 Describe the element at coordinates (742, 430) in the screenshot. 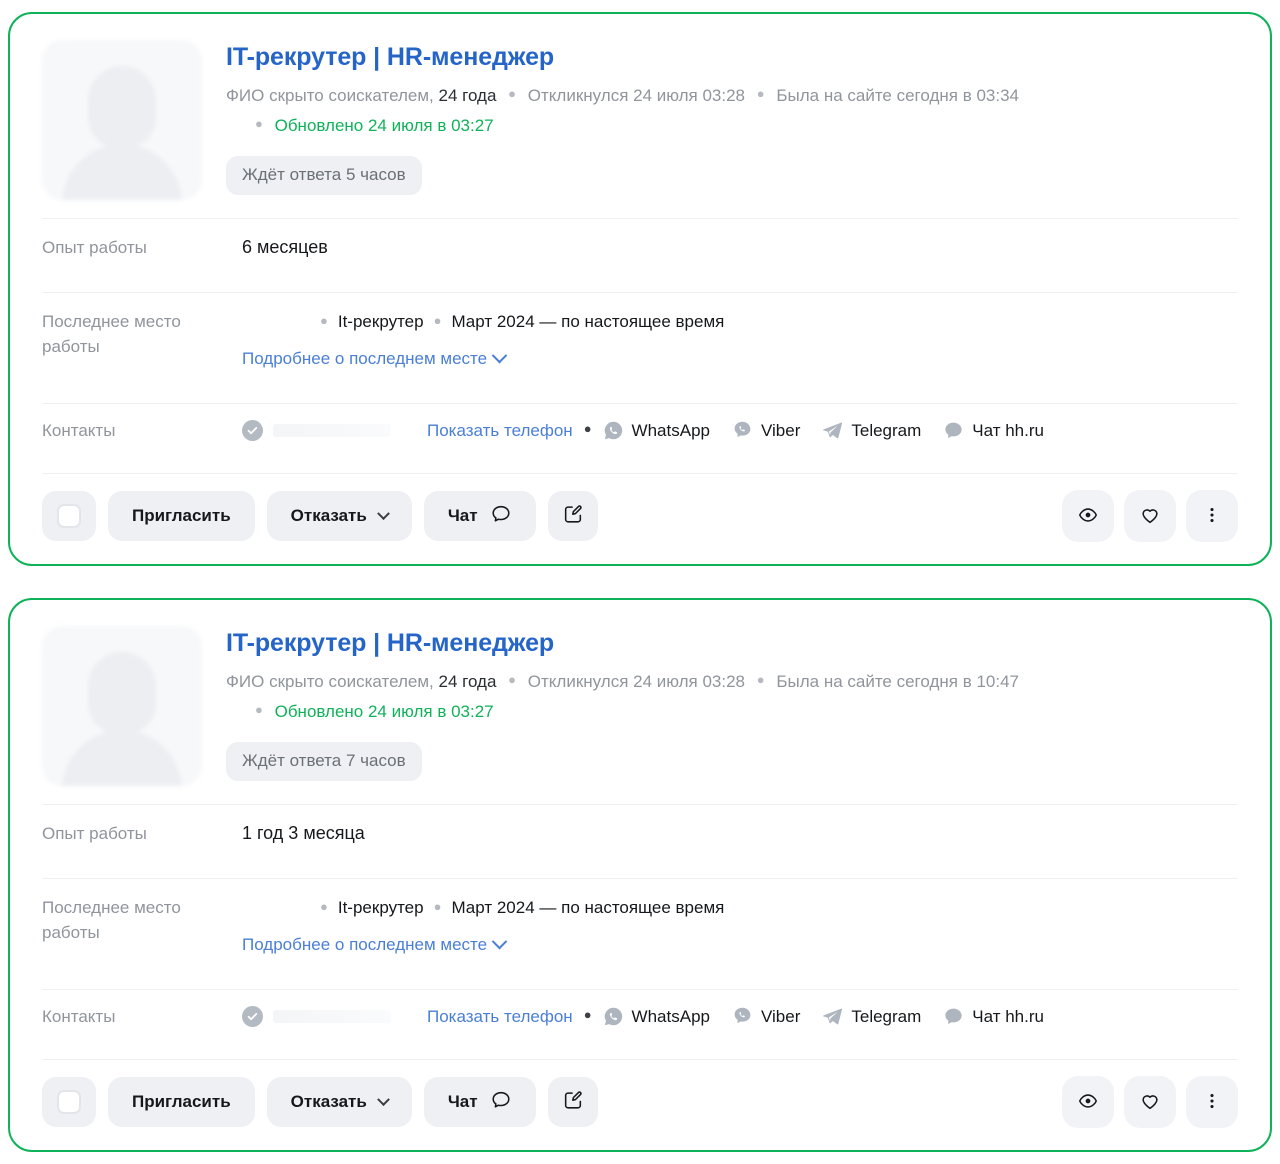

I see `viber-icon` at that location.